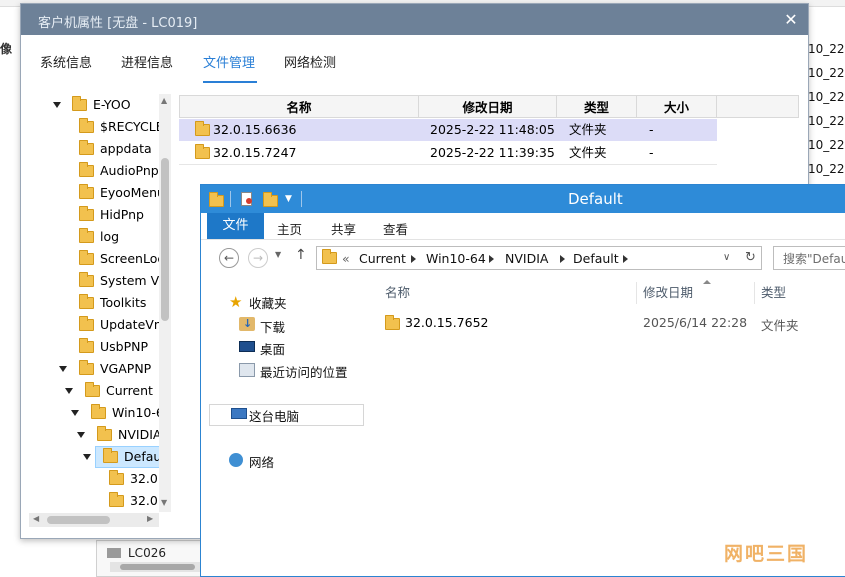  What do you see at coordinates (78, 520) in the screenshot?
I see `tree-horizontal-scroll-thumb` at bounding box center [78, 520].